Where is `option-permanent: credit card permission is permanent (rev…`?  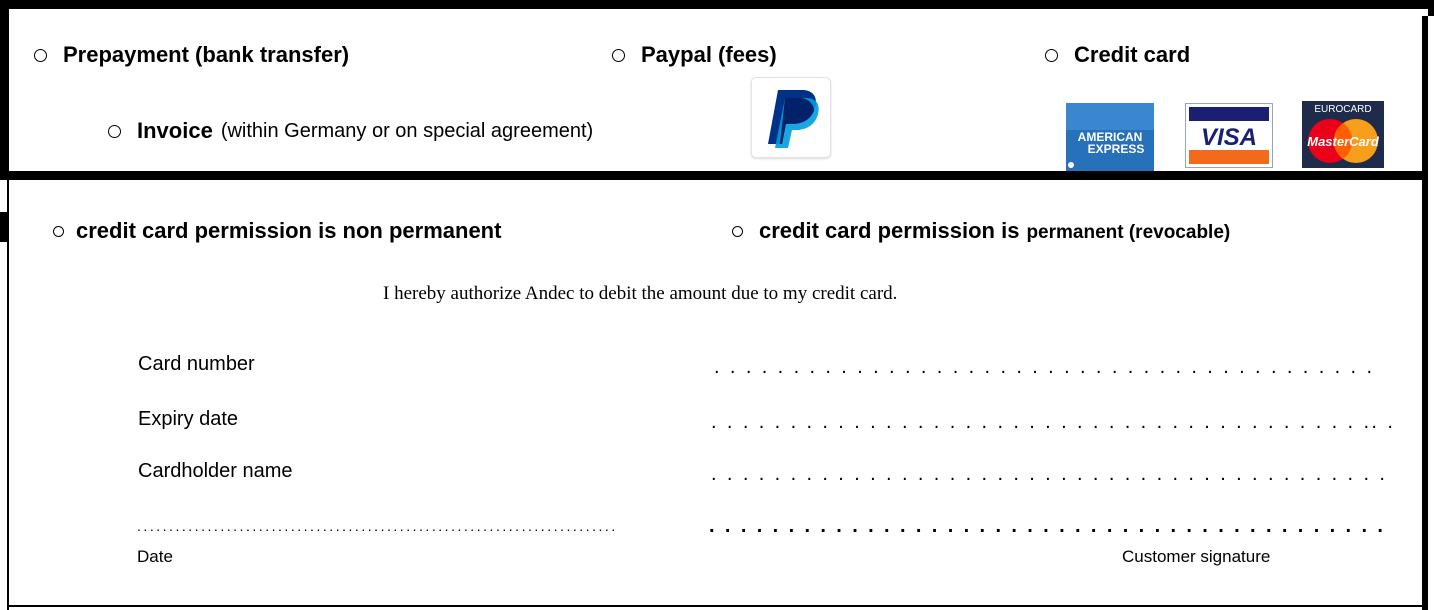
option-permanent: credit card permission is permanent (rev… is located at coordinates (981, 231).